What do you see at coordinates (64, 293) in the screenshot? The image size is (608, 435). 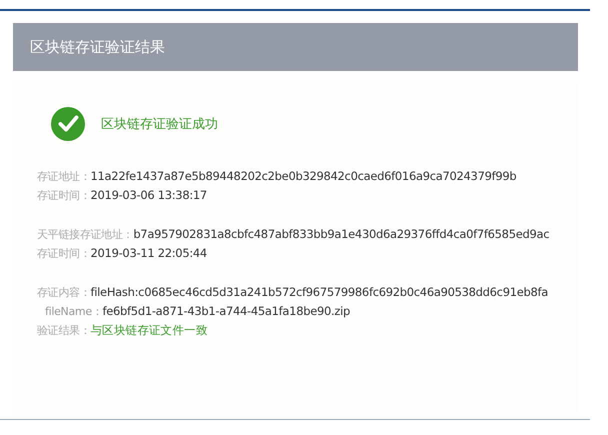 I see `field-label: 存证内容：` at bounding box center [64, 293].